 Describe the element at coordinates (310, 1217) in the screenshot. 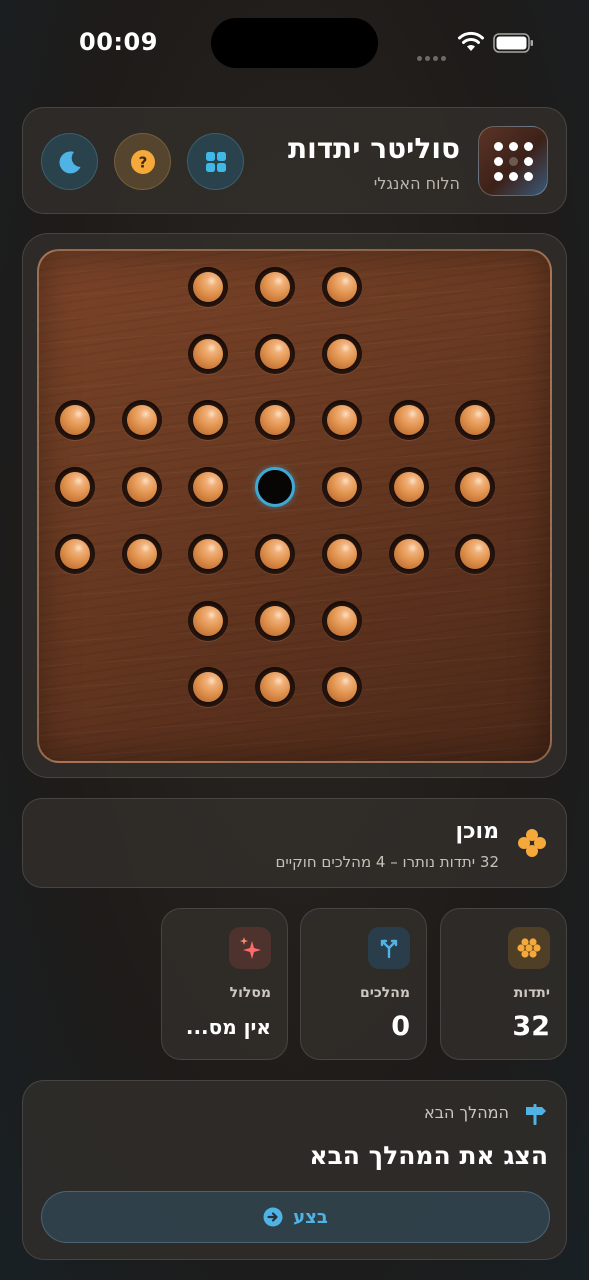

I see `execute-button-label: בצע` at that location.